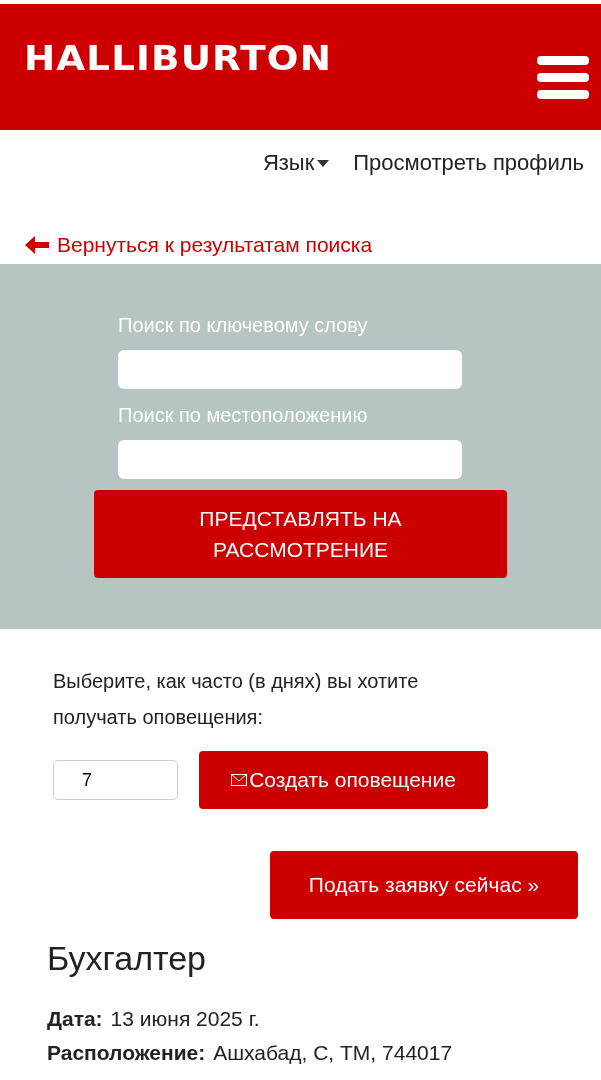  Describe the element at coordinates (75, 1018) in the screenshot. I see `detail-label: Дата:` at that location.